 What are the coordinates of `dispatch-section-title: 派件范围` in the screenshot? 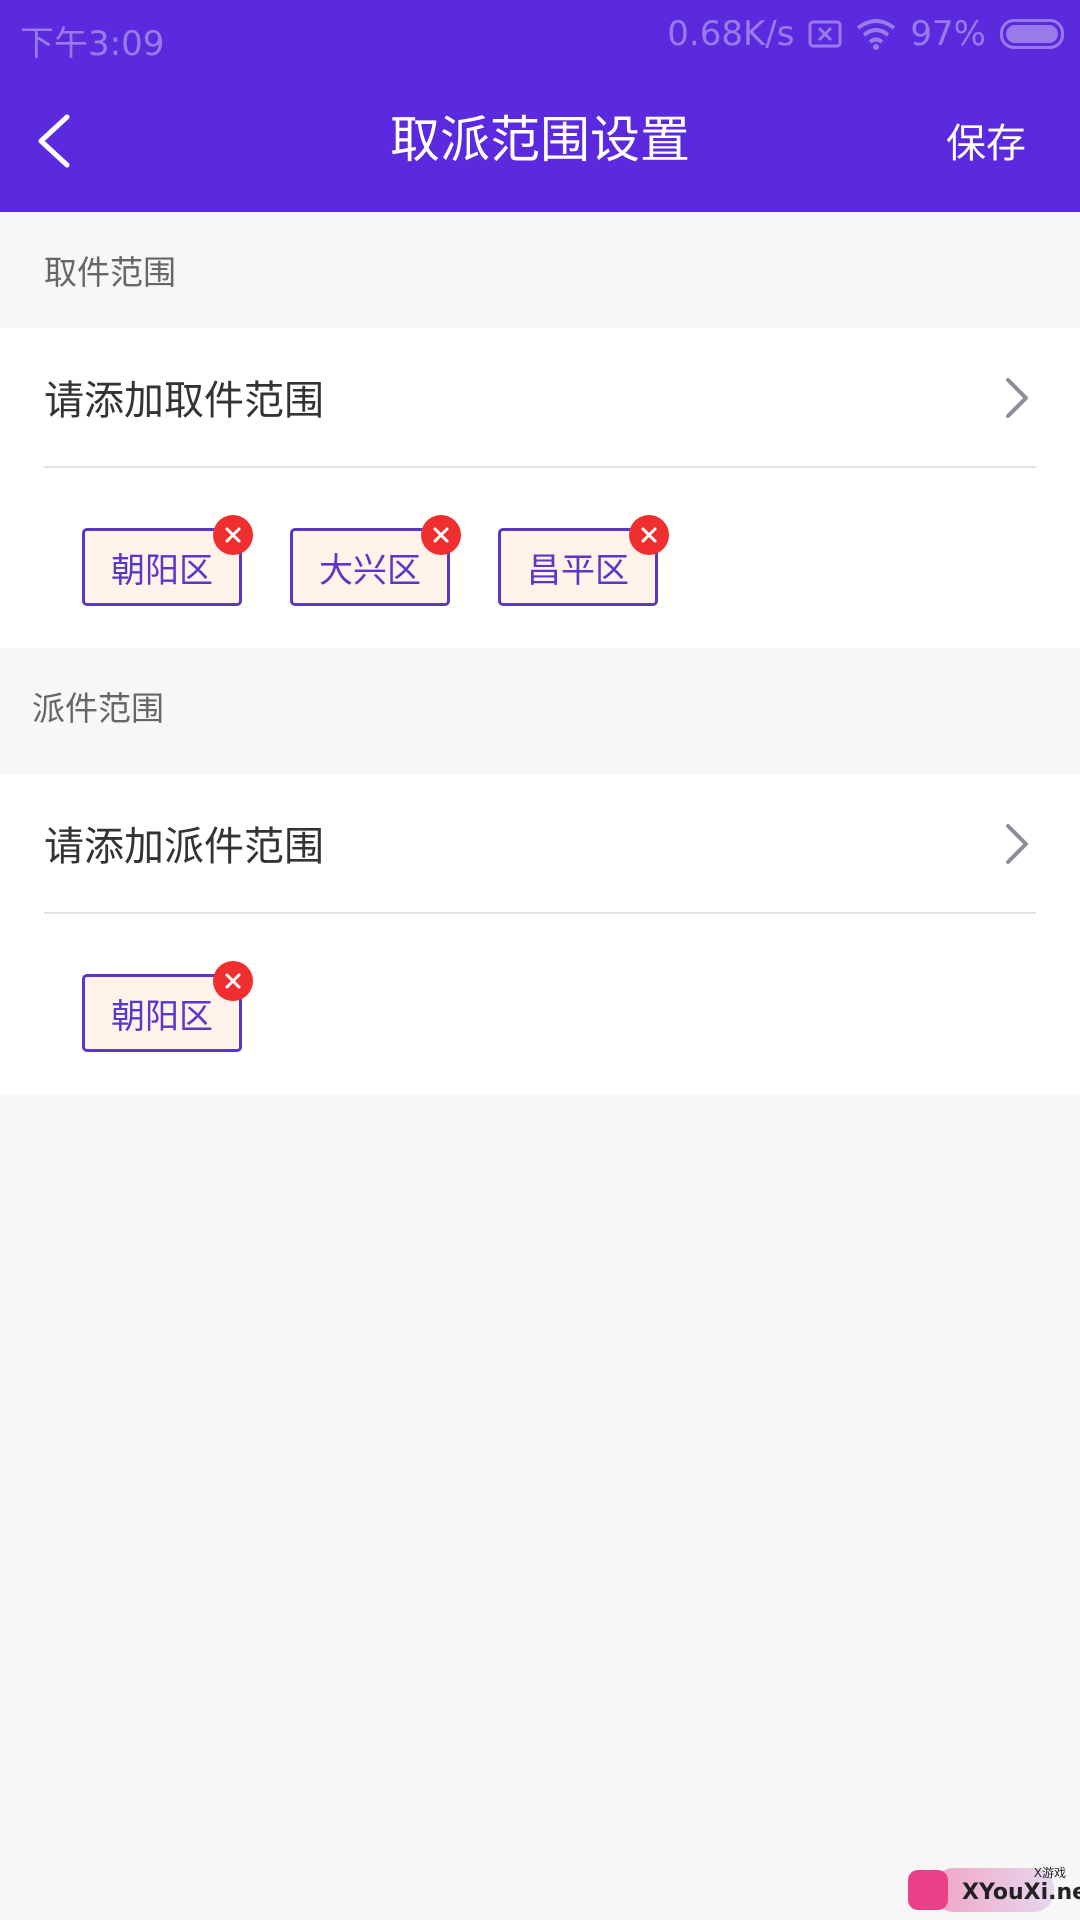 It's located at (98, 708).